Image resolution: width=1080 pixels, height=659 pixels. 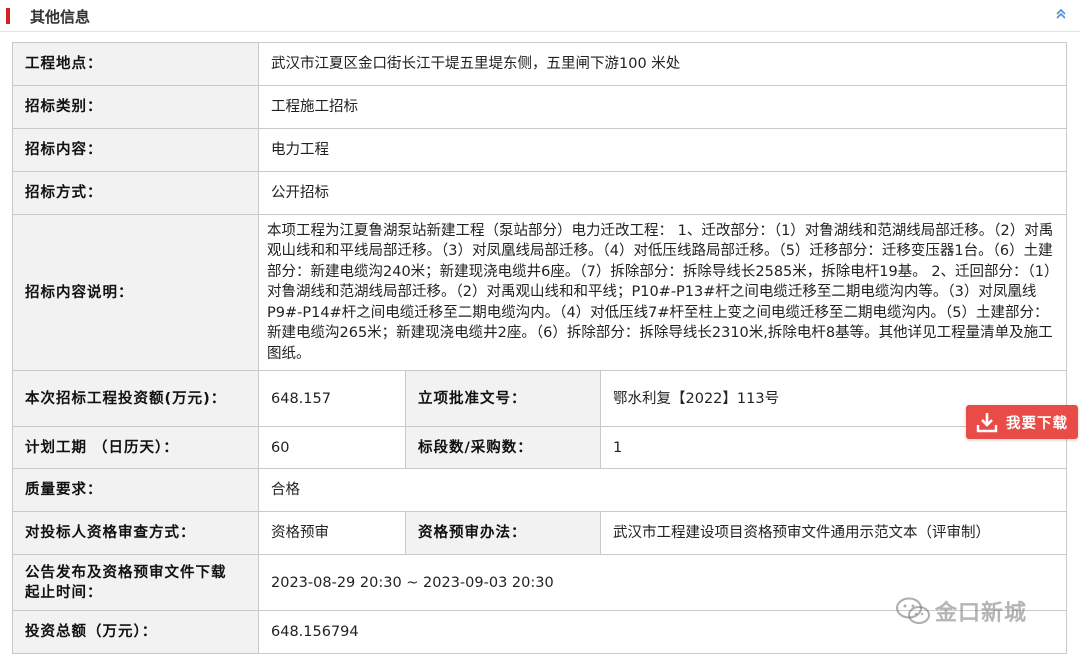 I want to click on table-row: 招标类别： 工程施工招标, so click(x=539, y=107).